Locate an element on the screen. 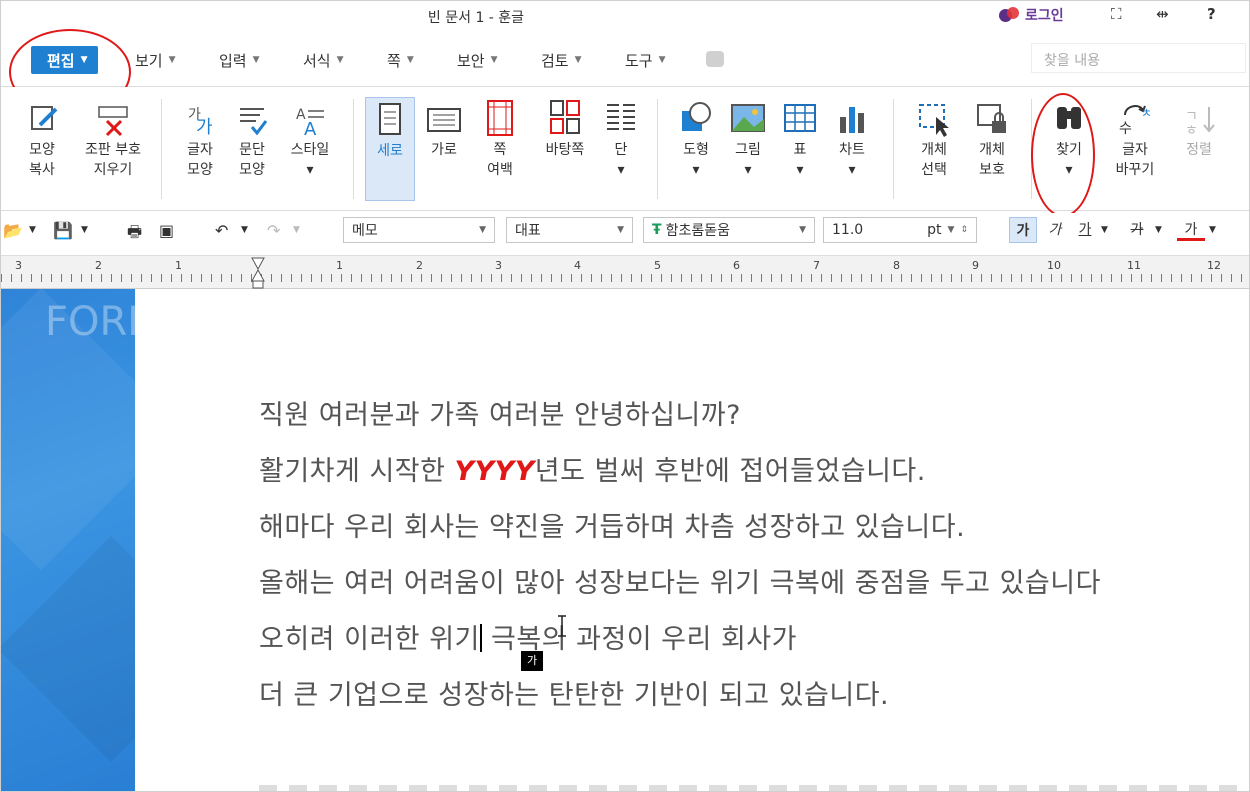 The height and width of the screenshot is (792, 1250). addon-icon is located at coordinates (715, 59).